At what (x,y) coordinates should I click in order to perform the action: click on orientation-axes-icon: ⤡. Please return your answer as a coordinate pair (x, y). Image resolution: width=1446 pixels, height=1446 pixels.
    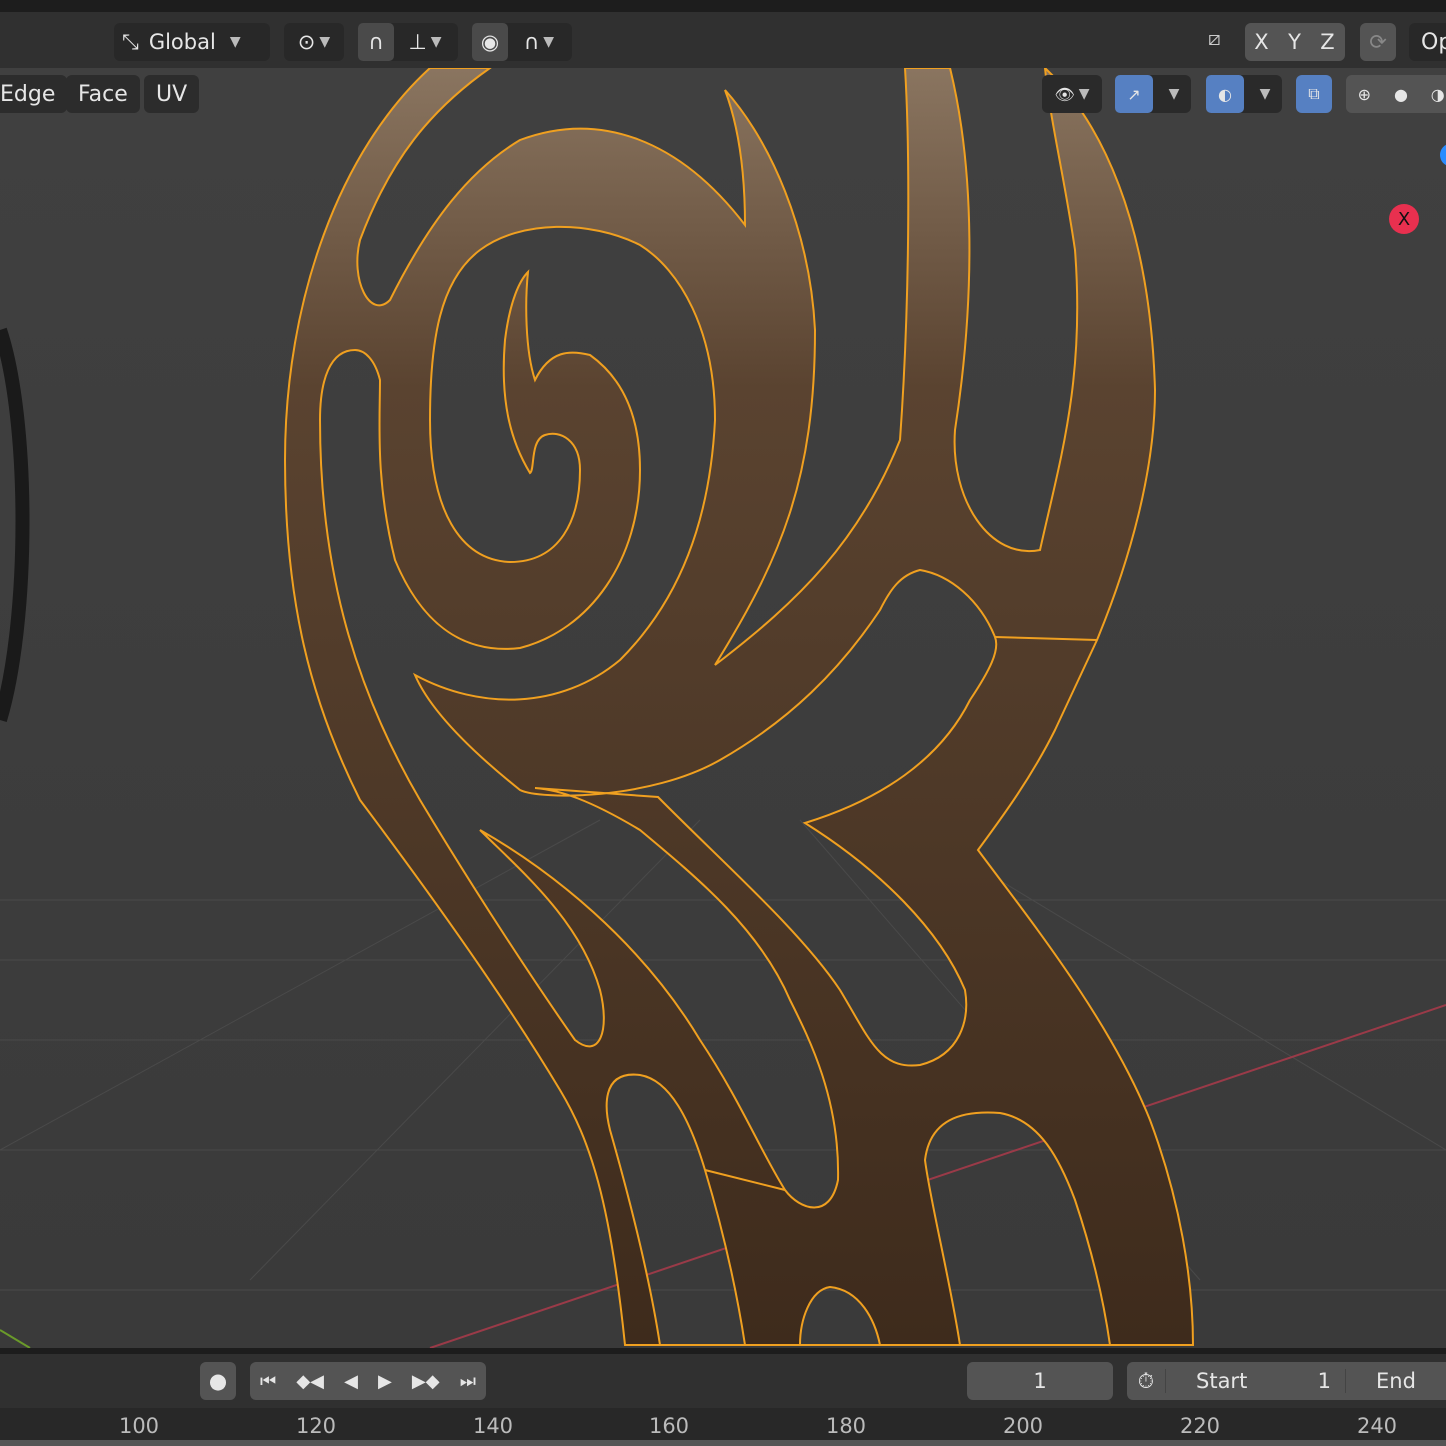
    Looking at the image, I should click on (130, 41).